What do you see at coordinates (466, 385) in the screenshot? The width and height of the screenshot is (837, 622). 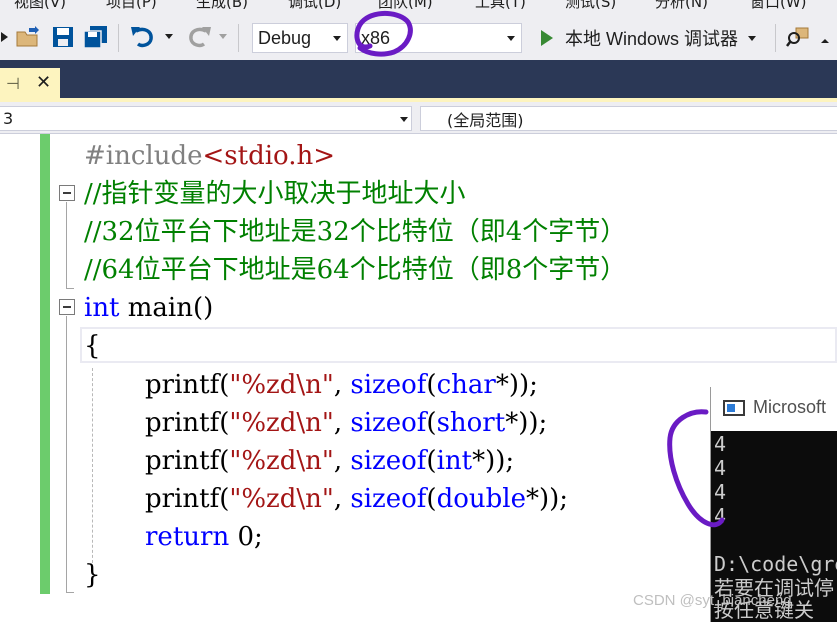 I see `type-name: char` at bounding box center [466, 385].